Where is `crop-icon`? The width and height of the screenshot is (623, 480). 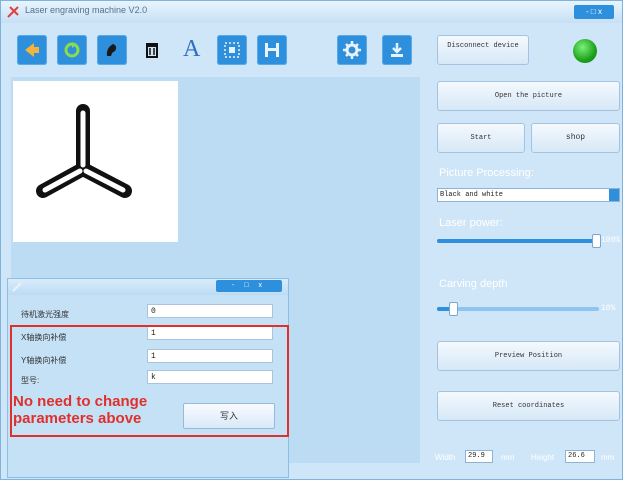
crop-icon is located at coordinates (232, 50).